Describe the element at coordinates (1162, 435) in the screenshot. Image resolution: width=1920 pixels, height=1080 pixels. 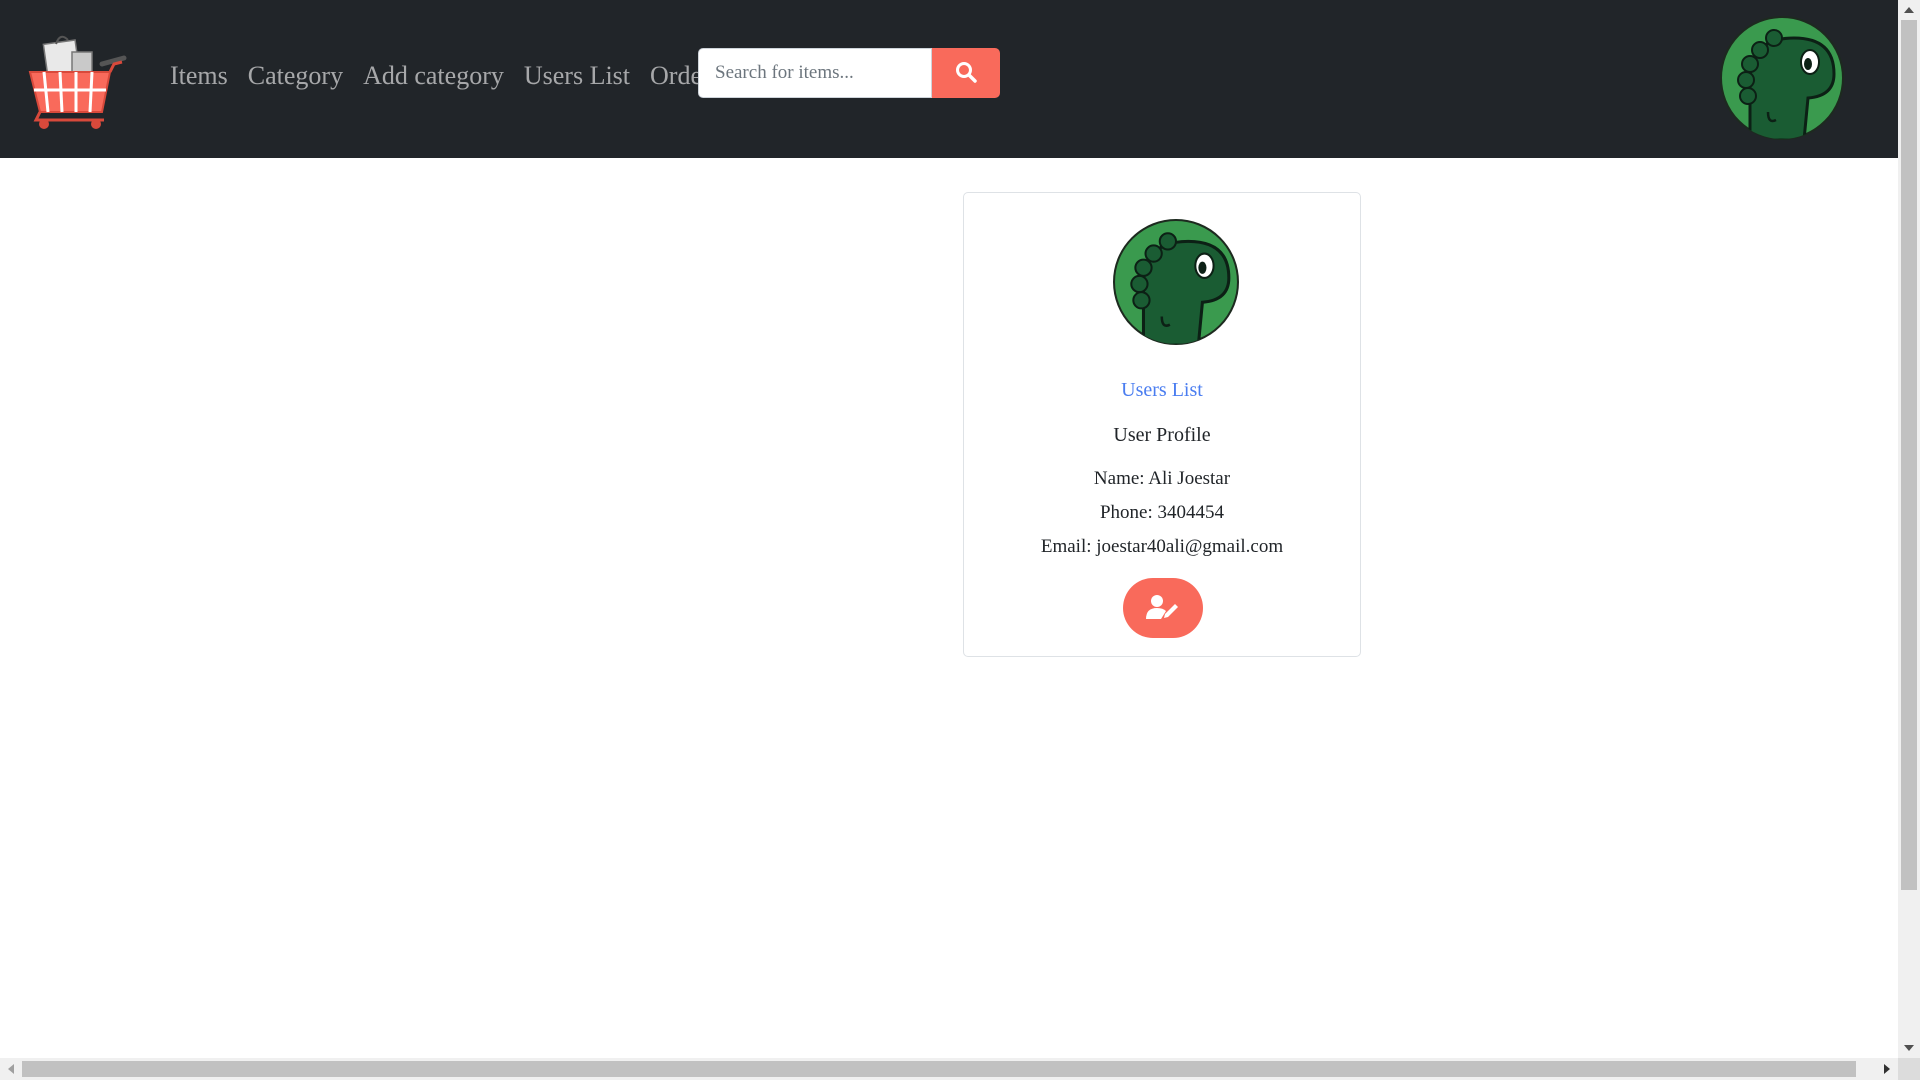
I see `profile-title: User Profile` at that location.